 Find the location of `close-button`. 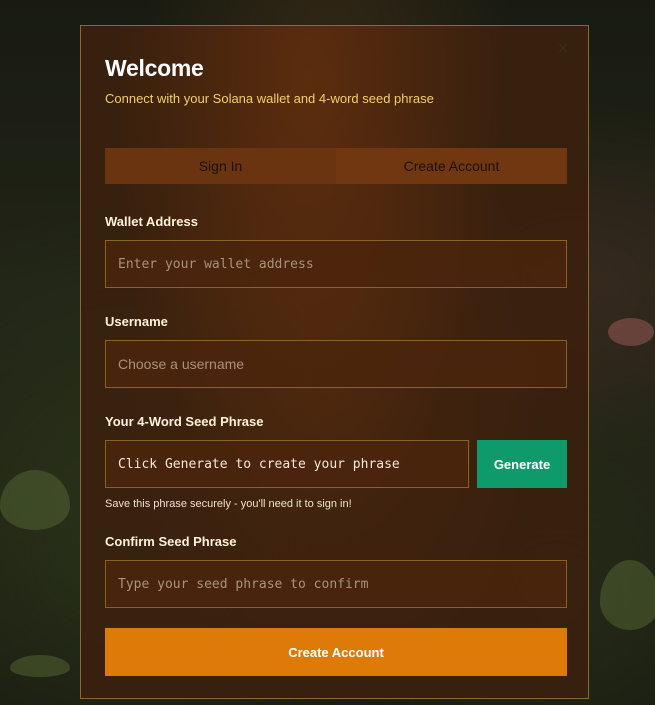

close-button is located at coordinates (563, 48).